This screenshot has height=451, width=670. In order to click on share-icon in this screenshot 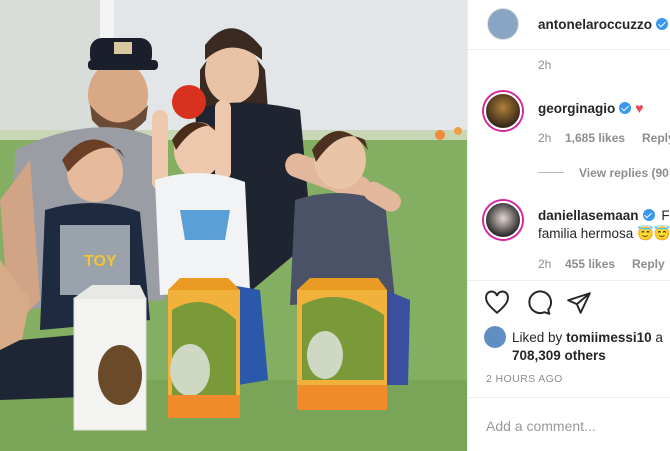, I will do `click(579, 303)`.